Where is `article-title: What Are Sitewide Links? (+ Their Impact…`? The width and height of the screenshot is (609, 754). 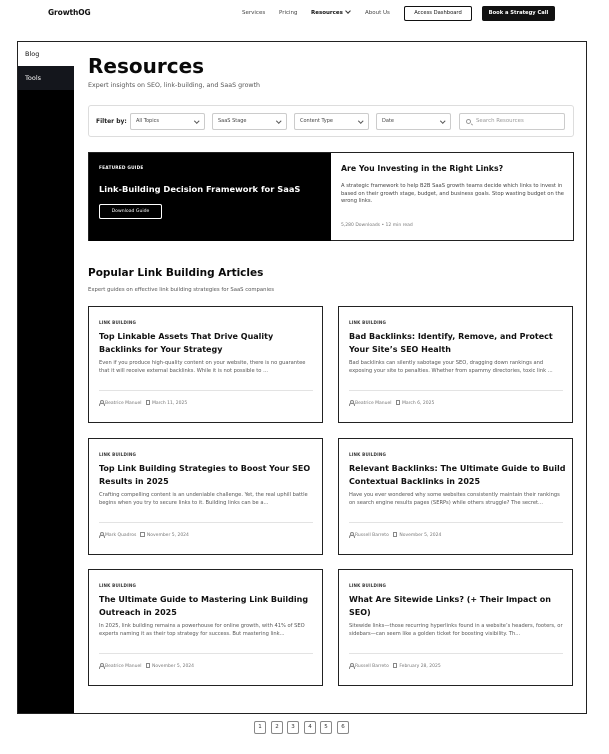 article-title: What Are Sitewide Links? (+ Their Impact… is located at coordinates (458, 606).